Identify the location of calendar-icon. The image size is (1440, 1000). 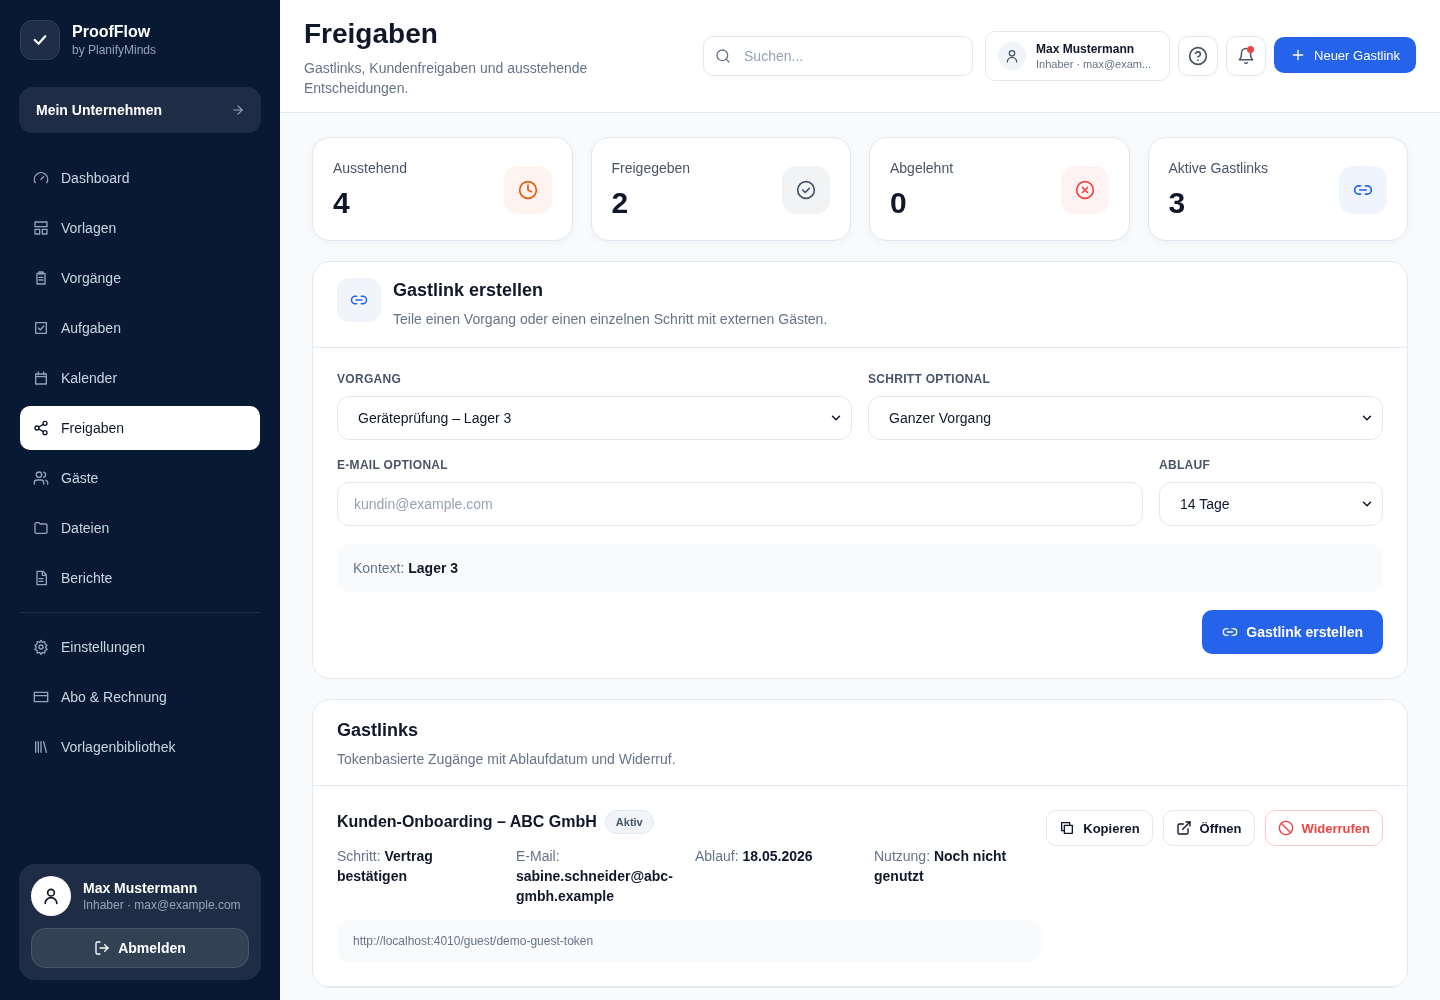
(41, 378).